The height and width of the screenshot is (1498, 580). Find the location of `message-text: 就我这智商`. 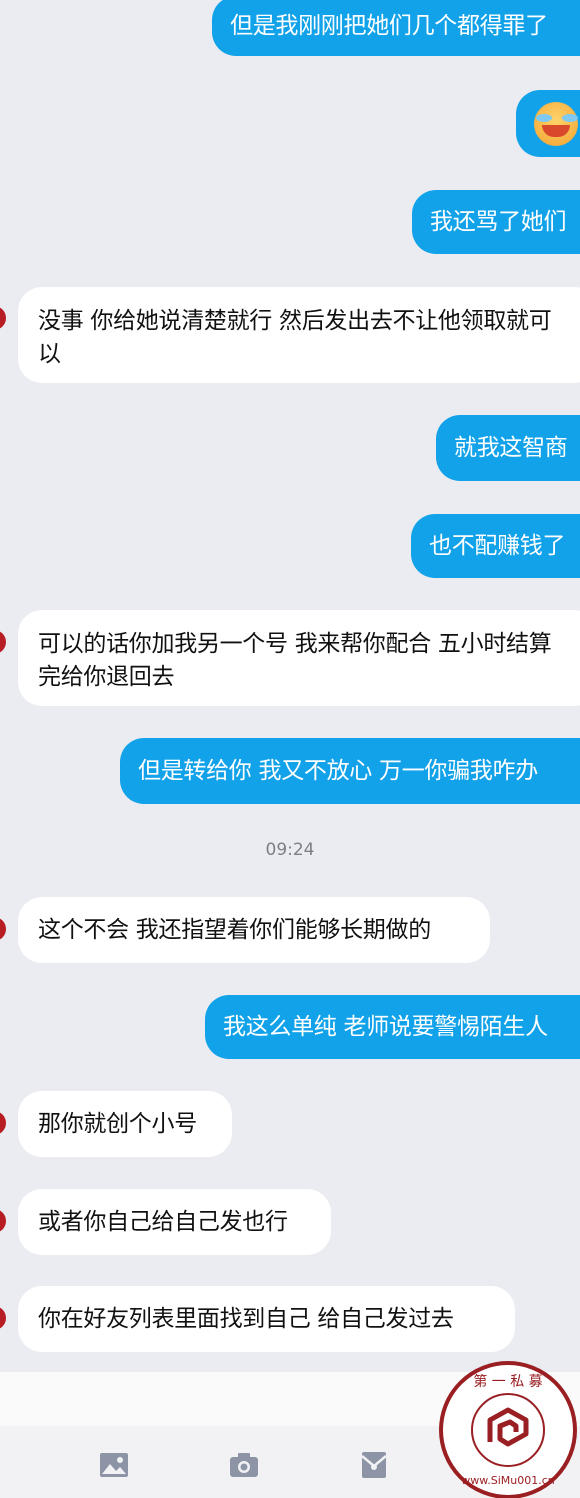

message-text: 就我这智商 is located at coordinates (511, 447).